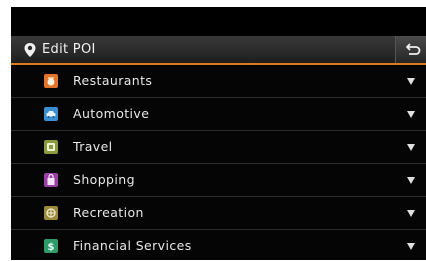 Image resolution: width=426 pixels, height=261 pixels. I want to click on list-item-label: Shopping, so click(104, 179).